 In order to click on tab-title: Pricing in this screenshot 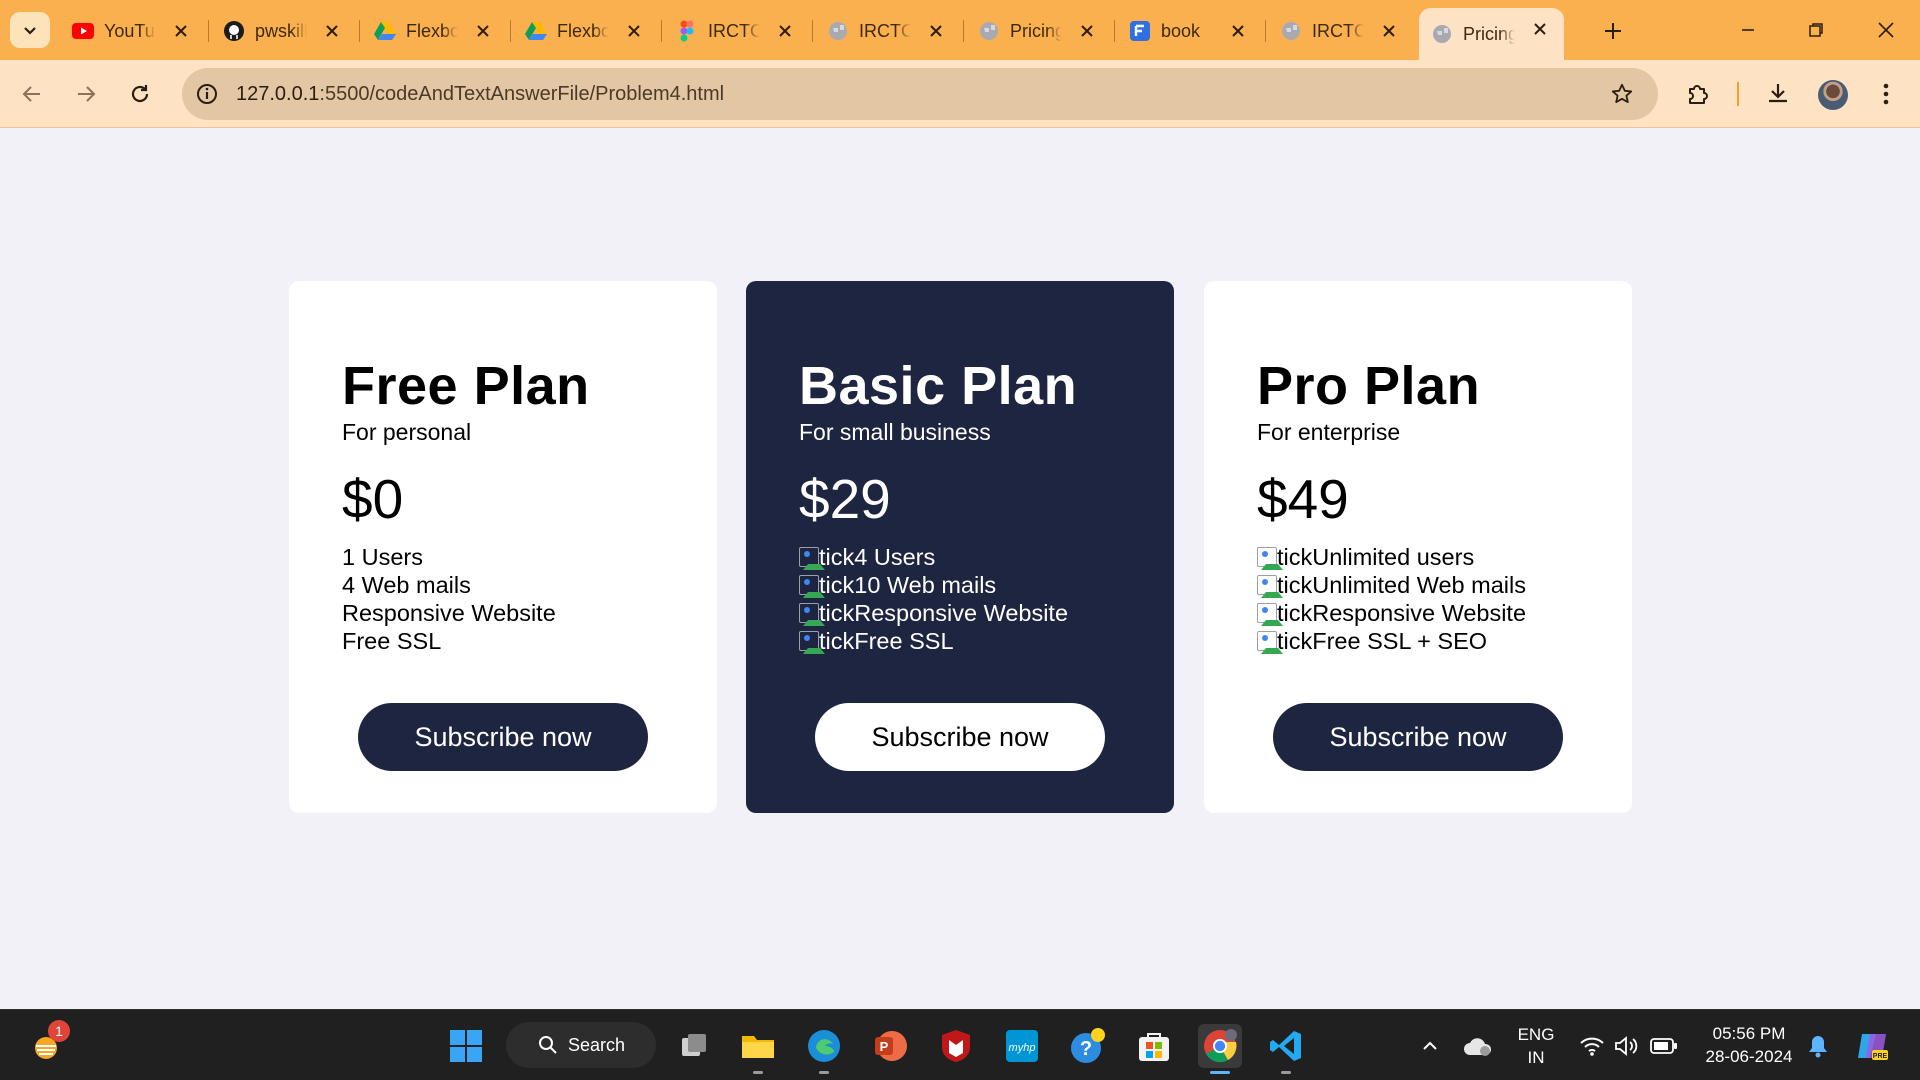, I will do `click(1036, 30)`.